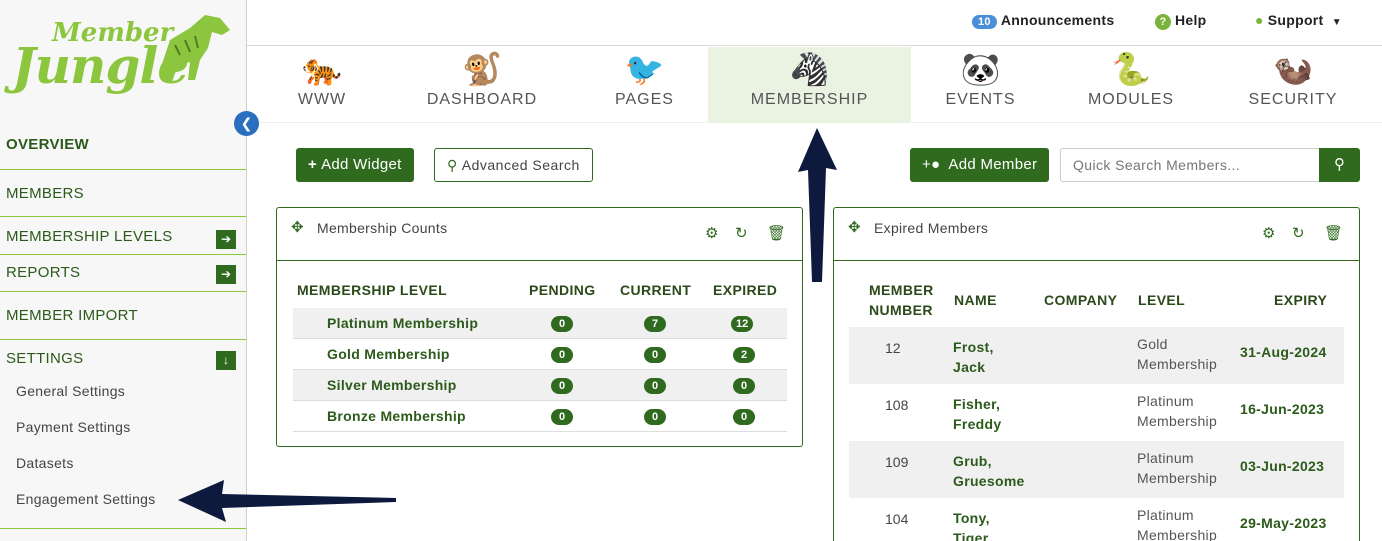 The width and height of the screenshot is (1382, 541). I want to click on table-row: Bronze Membership 0 0 0, so click(540, 416).